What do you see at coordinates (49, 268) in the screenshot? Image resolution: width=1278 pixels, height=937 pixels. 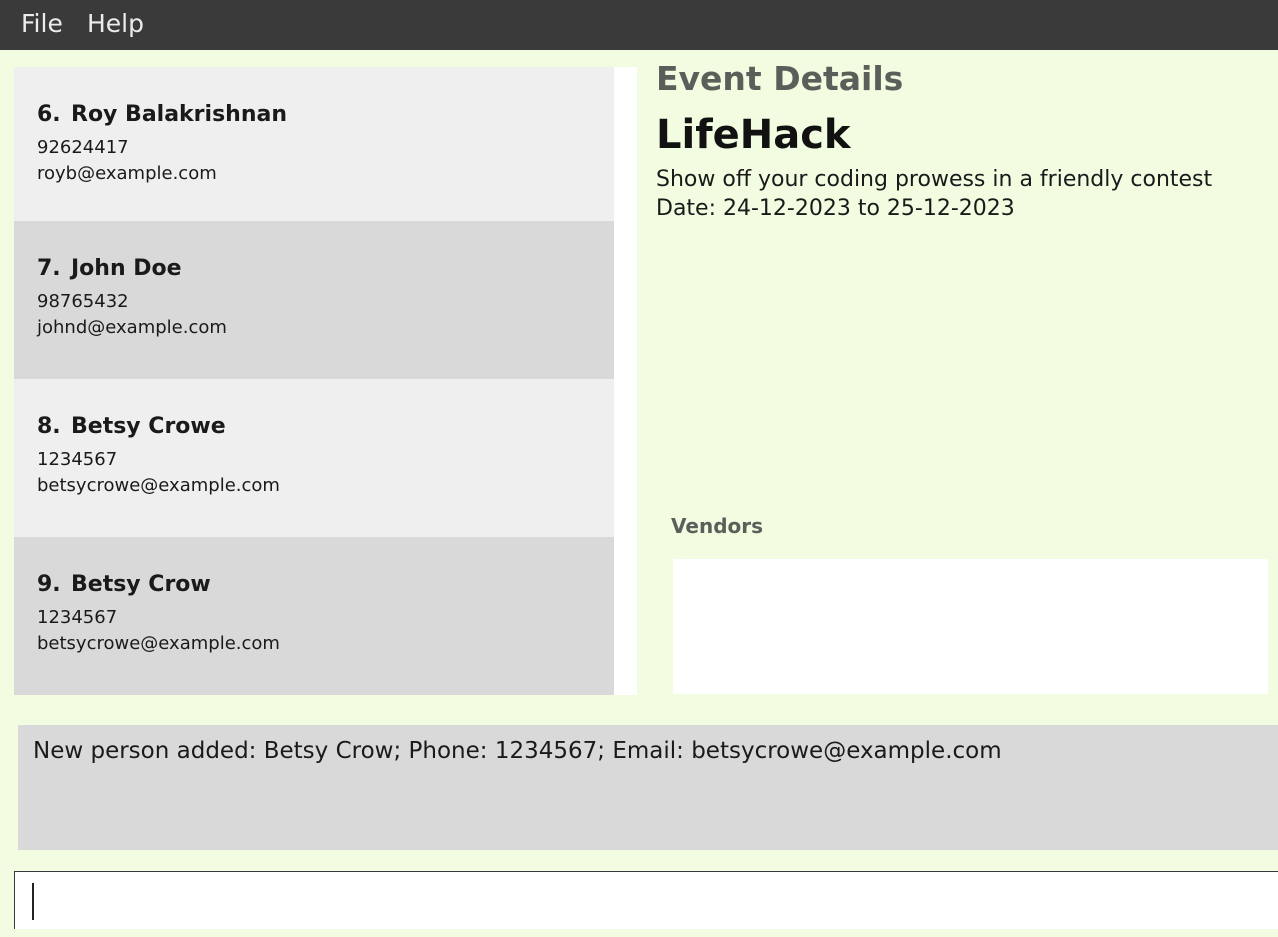 I see `person-index: 7.` at bounding box center [49, 268].